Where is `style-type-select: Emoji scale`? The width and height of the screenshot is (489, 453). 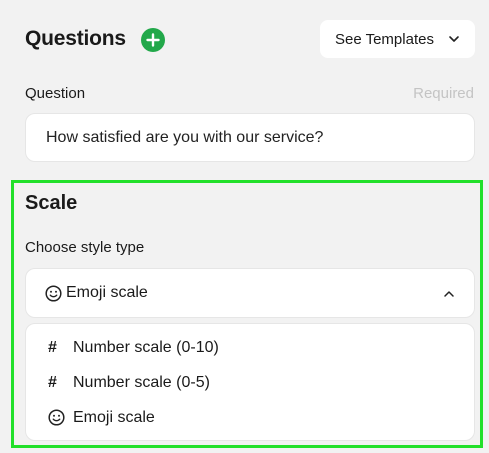 style-type-select: Emoji scale is located at coordinates (250, 293).